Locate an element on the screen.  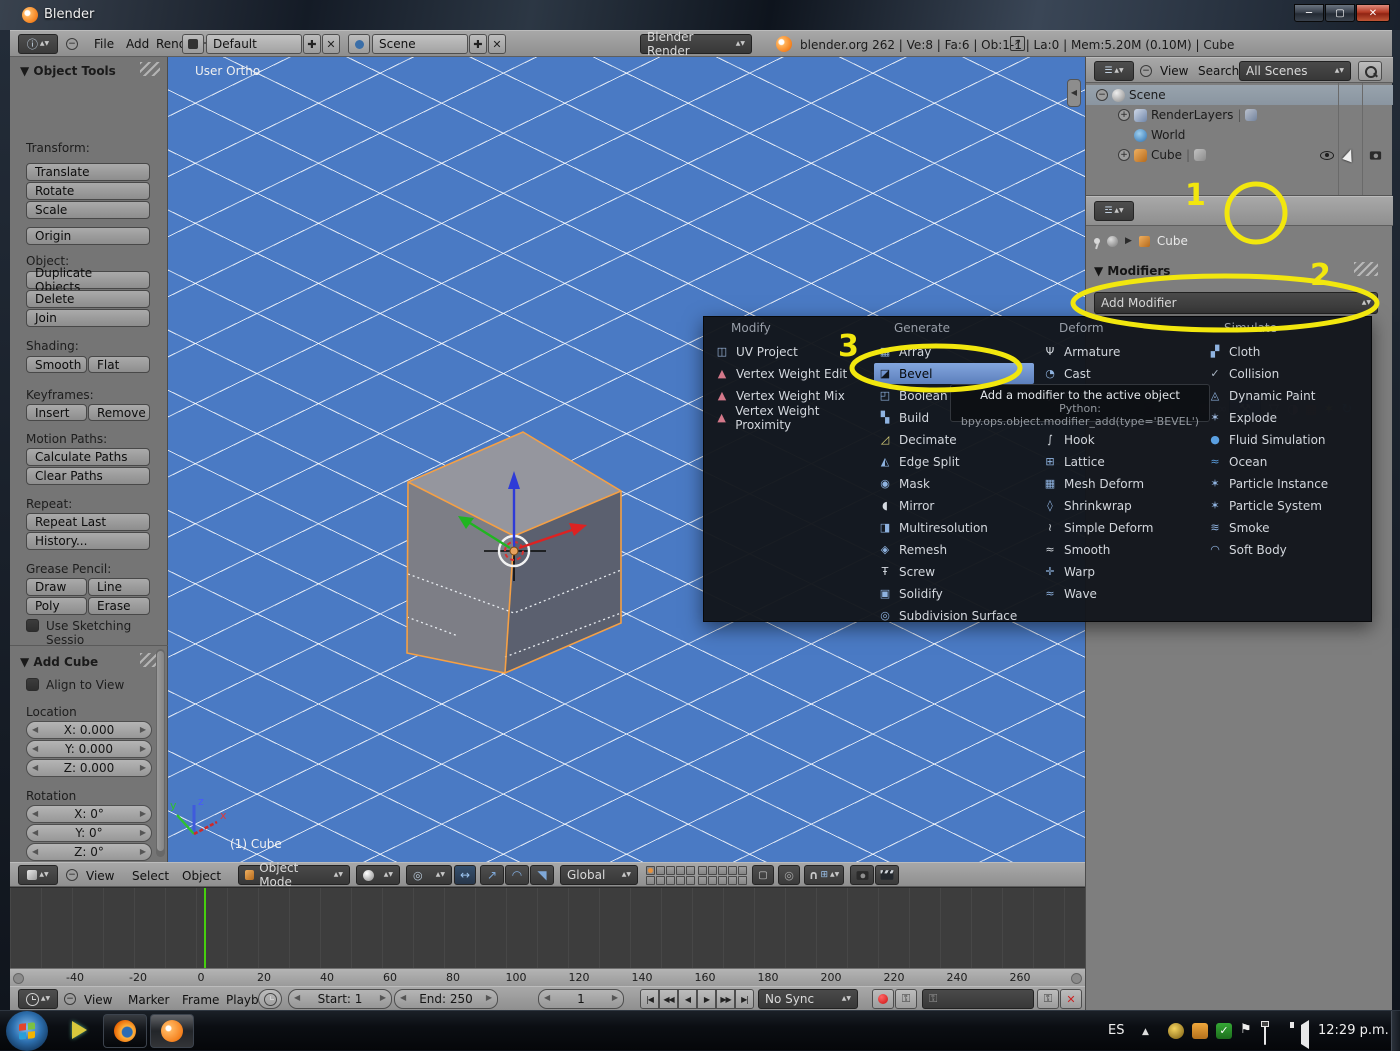
visibility-eye-icon is located at coordinates (1327, 155).